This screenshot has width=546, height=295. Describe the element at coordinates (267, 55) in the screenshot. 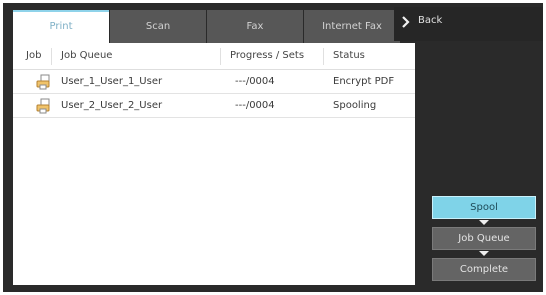

I see `header-progress: Progress / Sets` at that location.